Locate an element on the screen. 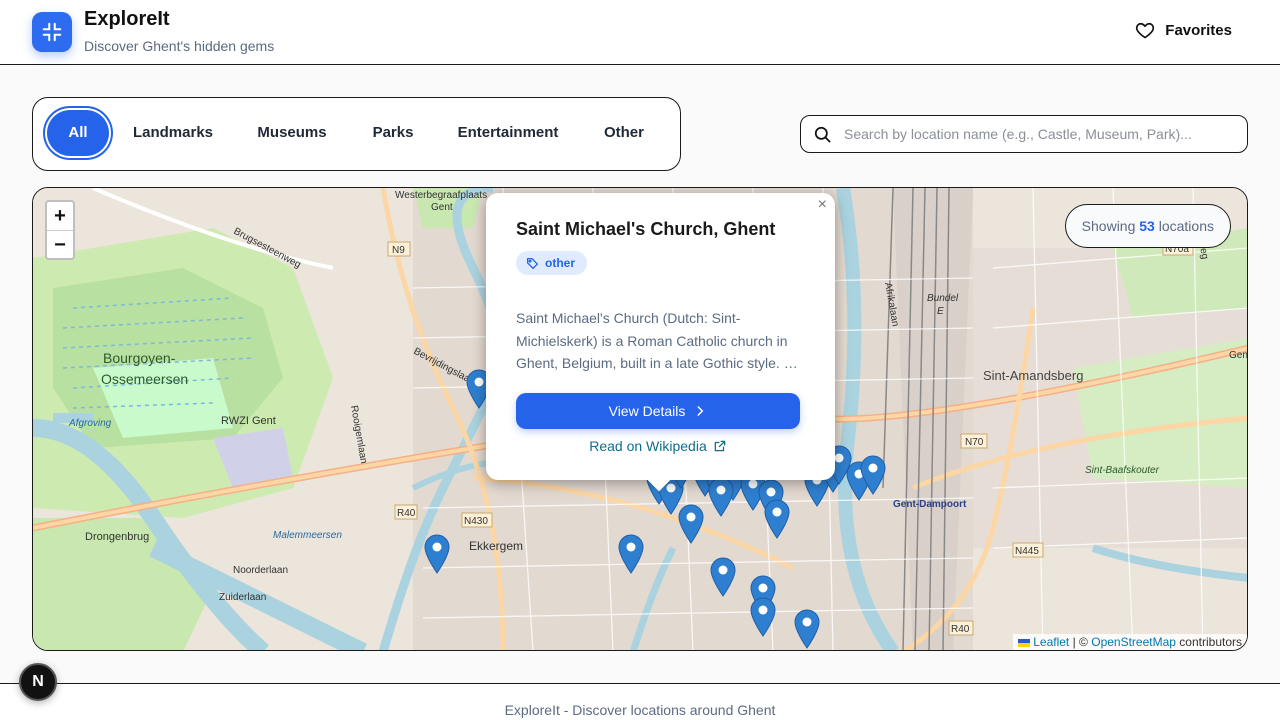 The image size is (1280, 720). showing-suffix: locations is located at coordinates (1186, 226).